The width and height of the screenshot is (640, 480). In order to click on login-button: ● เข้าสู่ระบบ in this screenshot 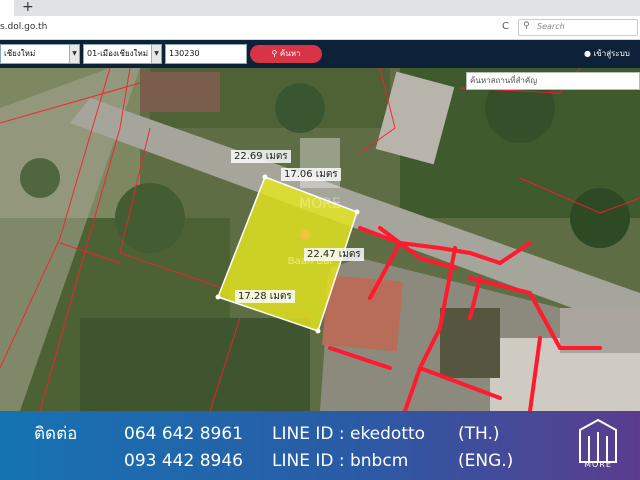, I will do `click(607, 54)`.